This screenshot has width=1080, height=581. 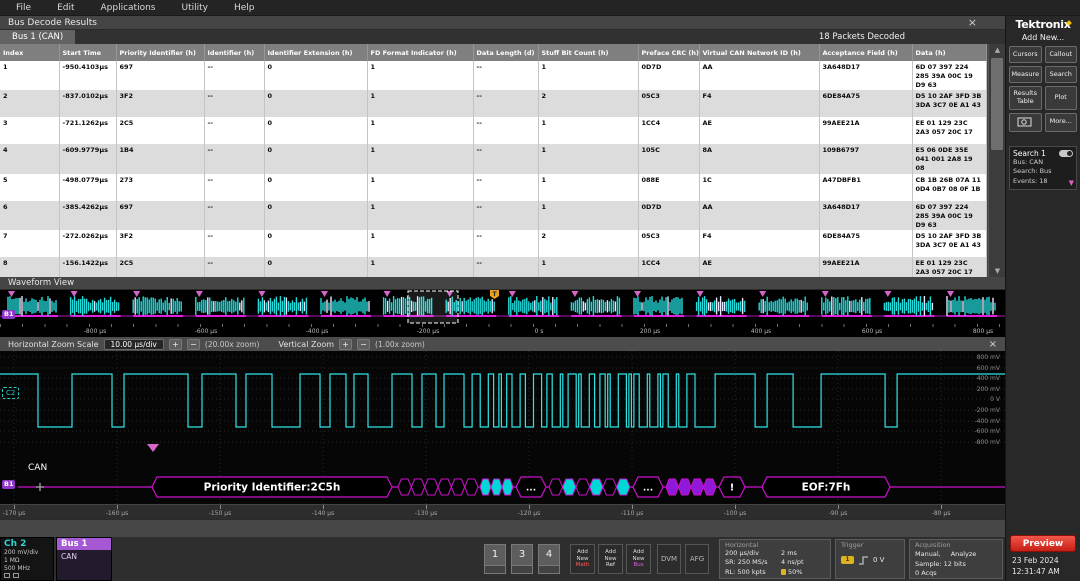 What do you see at coordinates (11, 393) in the screenshot?
I see `channel-2-waveform-badge: C2` at bounding box center [11, 393].